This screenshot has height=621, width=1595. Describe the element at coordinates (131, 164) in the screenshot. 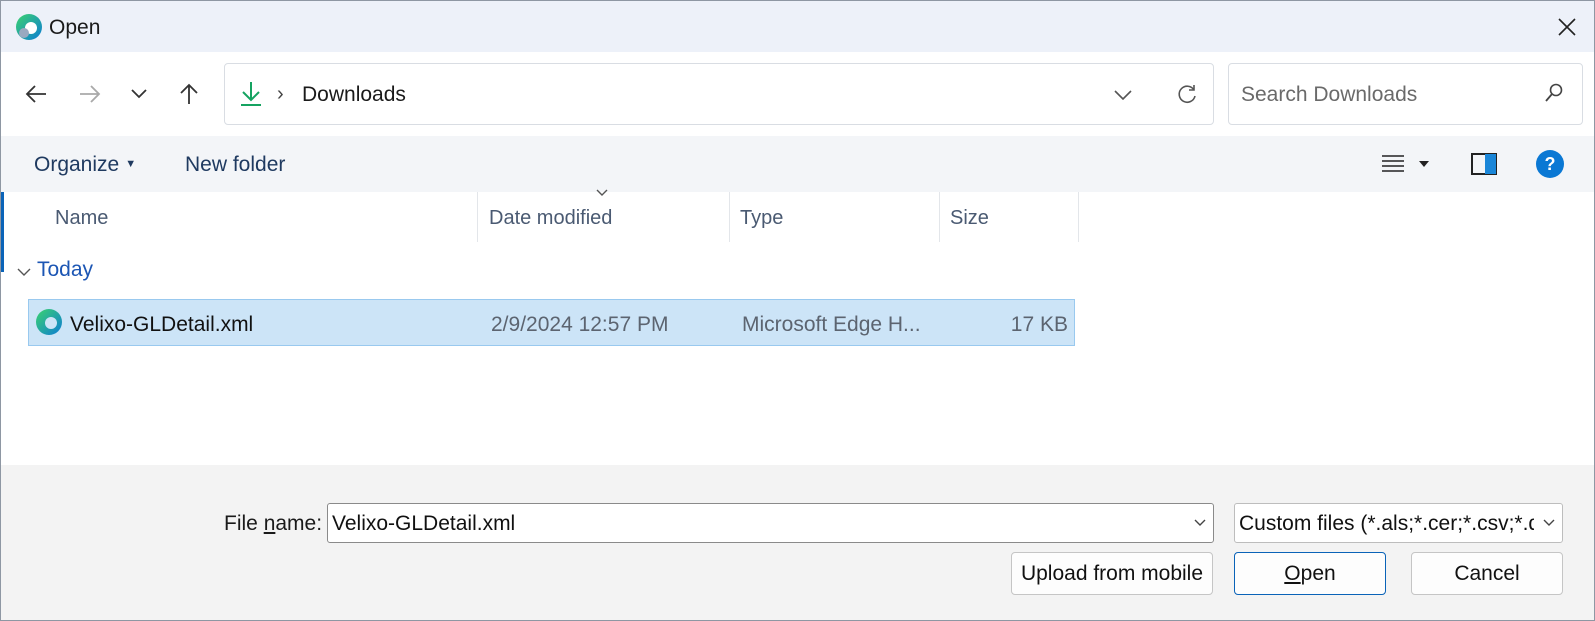

I see `caret-down-icon: ▼` at that location.